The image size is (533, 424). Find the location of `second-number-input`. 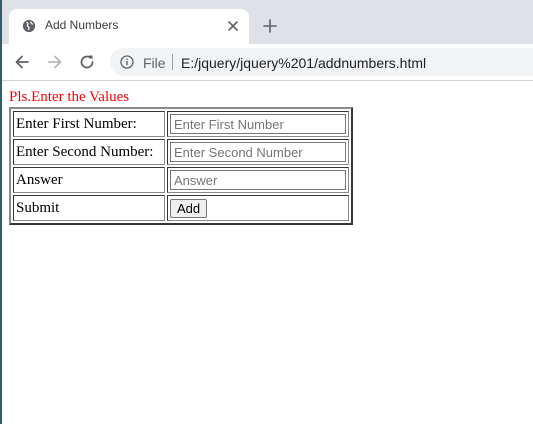

second-number-input is located at coordinates (258, 152).